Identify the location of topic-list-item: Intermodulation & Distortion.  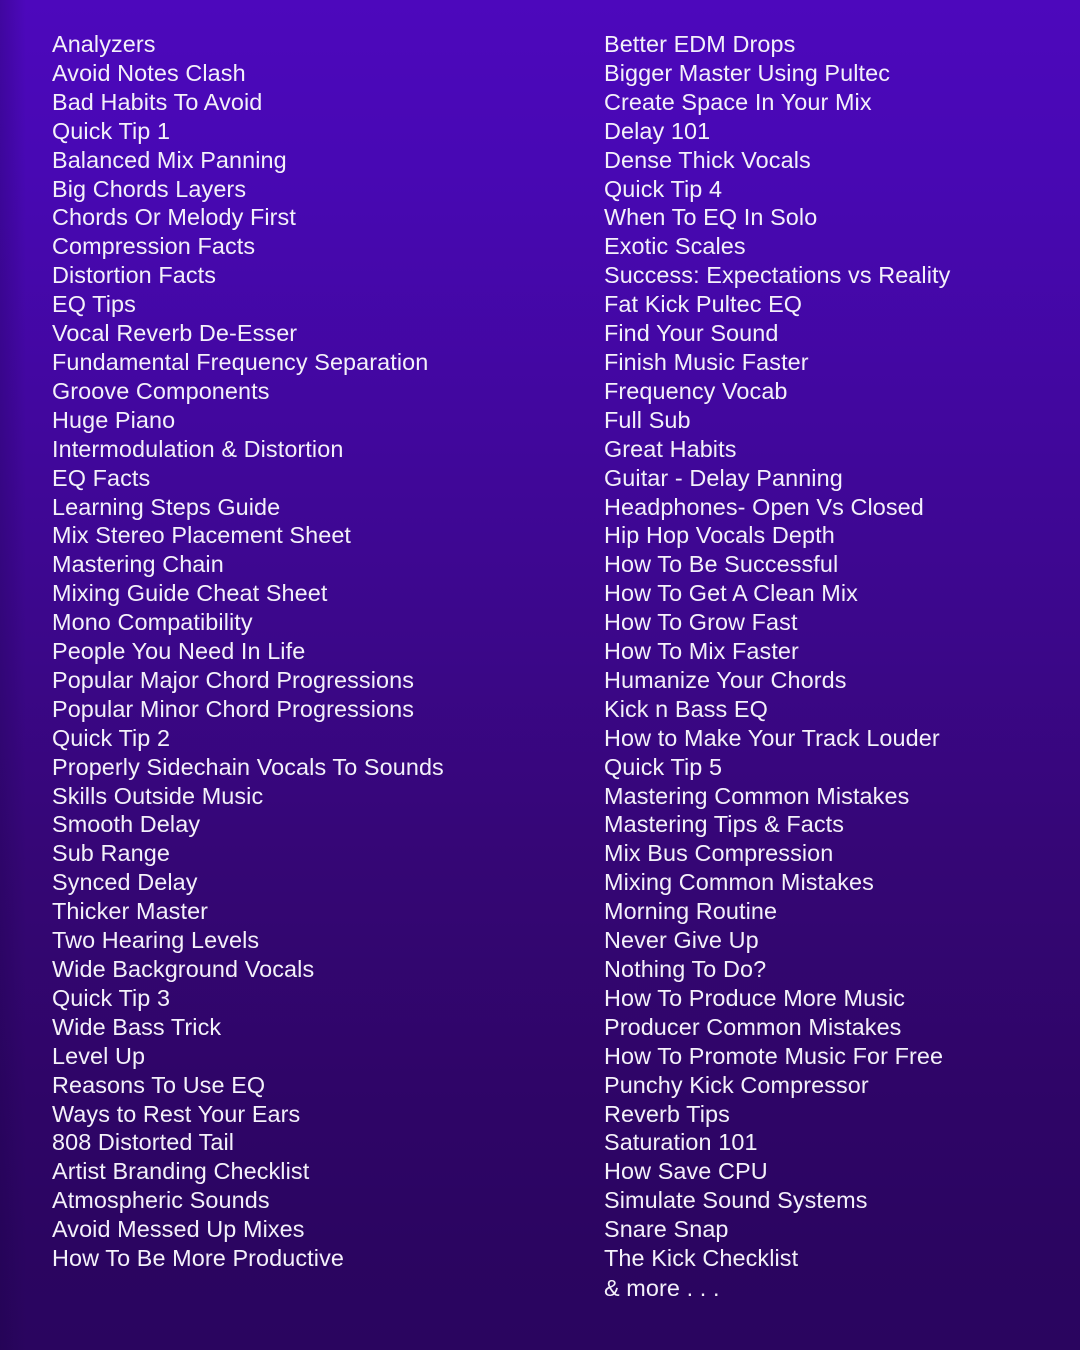
(198, 448).